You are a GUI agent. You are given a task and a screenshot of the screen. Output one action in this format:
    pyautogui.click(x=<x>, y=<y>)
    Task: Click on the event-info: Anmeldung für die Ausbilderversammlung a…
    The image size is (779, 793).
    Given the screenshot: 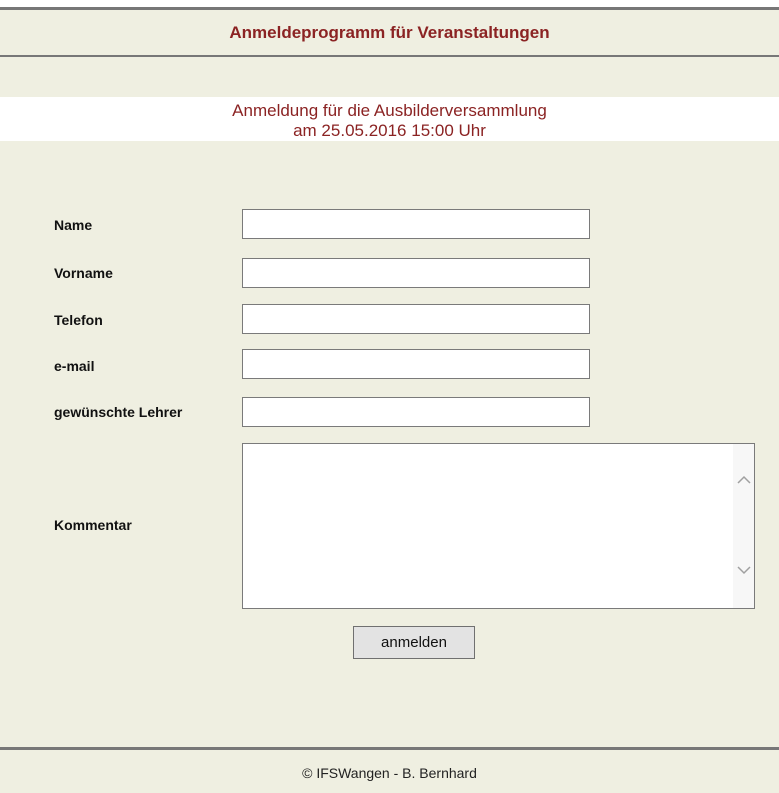 What is the action you would take?
    pyautogui.click(x=389, y=119)
    